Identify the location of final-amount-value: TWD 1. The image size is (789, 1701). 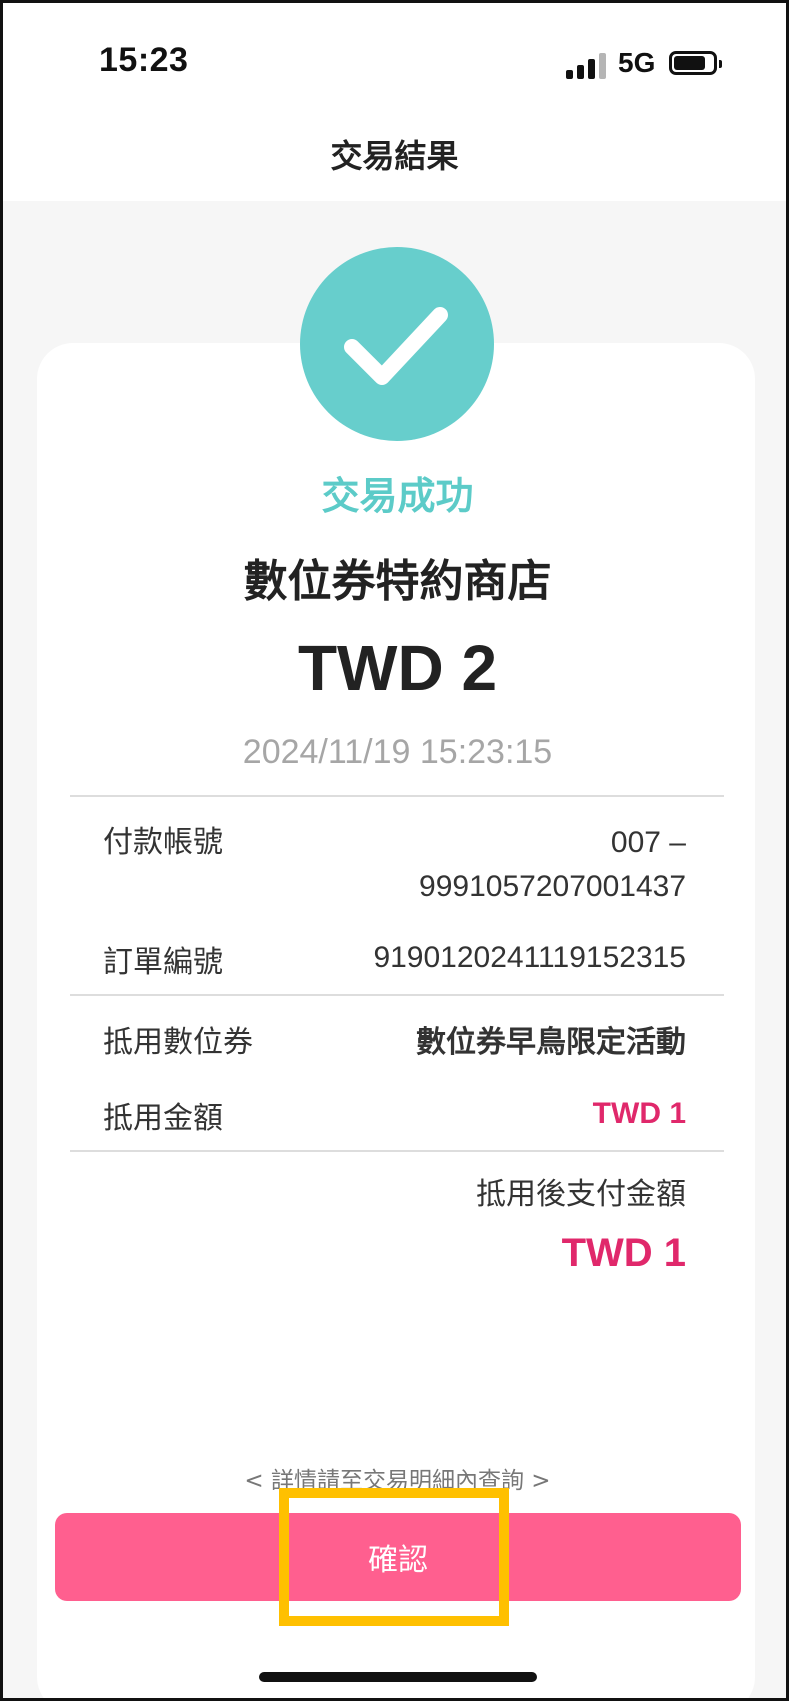
(623, 1253).